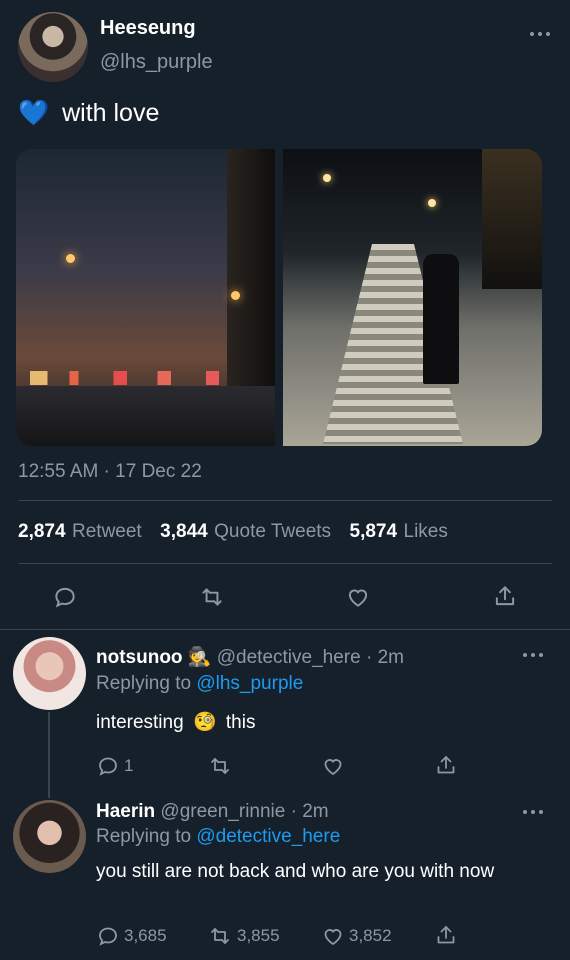 The image size is (570, 960). What do you see at coordinates (139, 657) in the screenshot?
I see `reply-author-name: notsunoo` at bounding box center [139, 657].